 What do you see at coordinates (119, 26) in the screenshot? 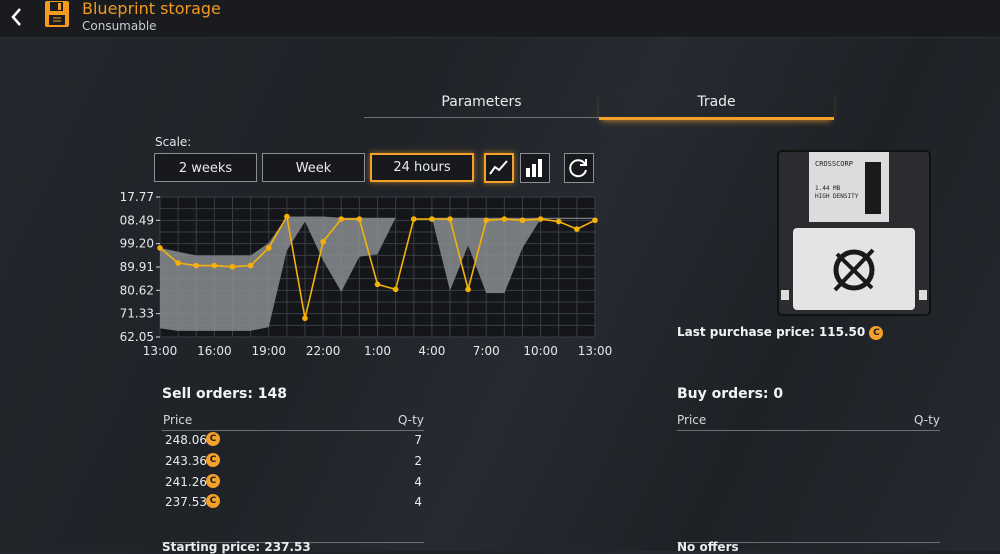
I see `page-subtitle: Consumable` at bounding box center [119, 26].